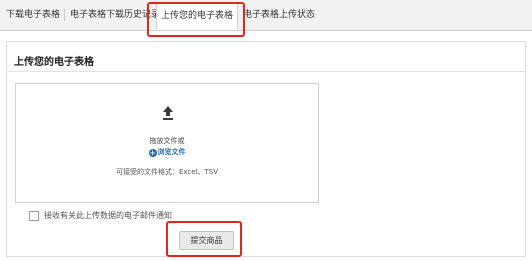 Image resolution: width=532 pixels, height=261 pixels. Describe the element at coordinates (115, 15) in the screenshot. I see `tab-download-history: 电子表格下载历史记录` at that location.